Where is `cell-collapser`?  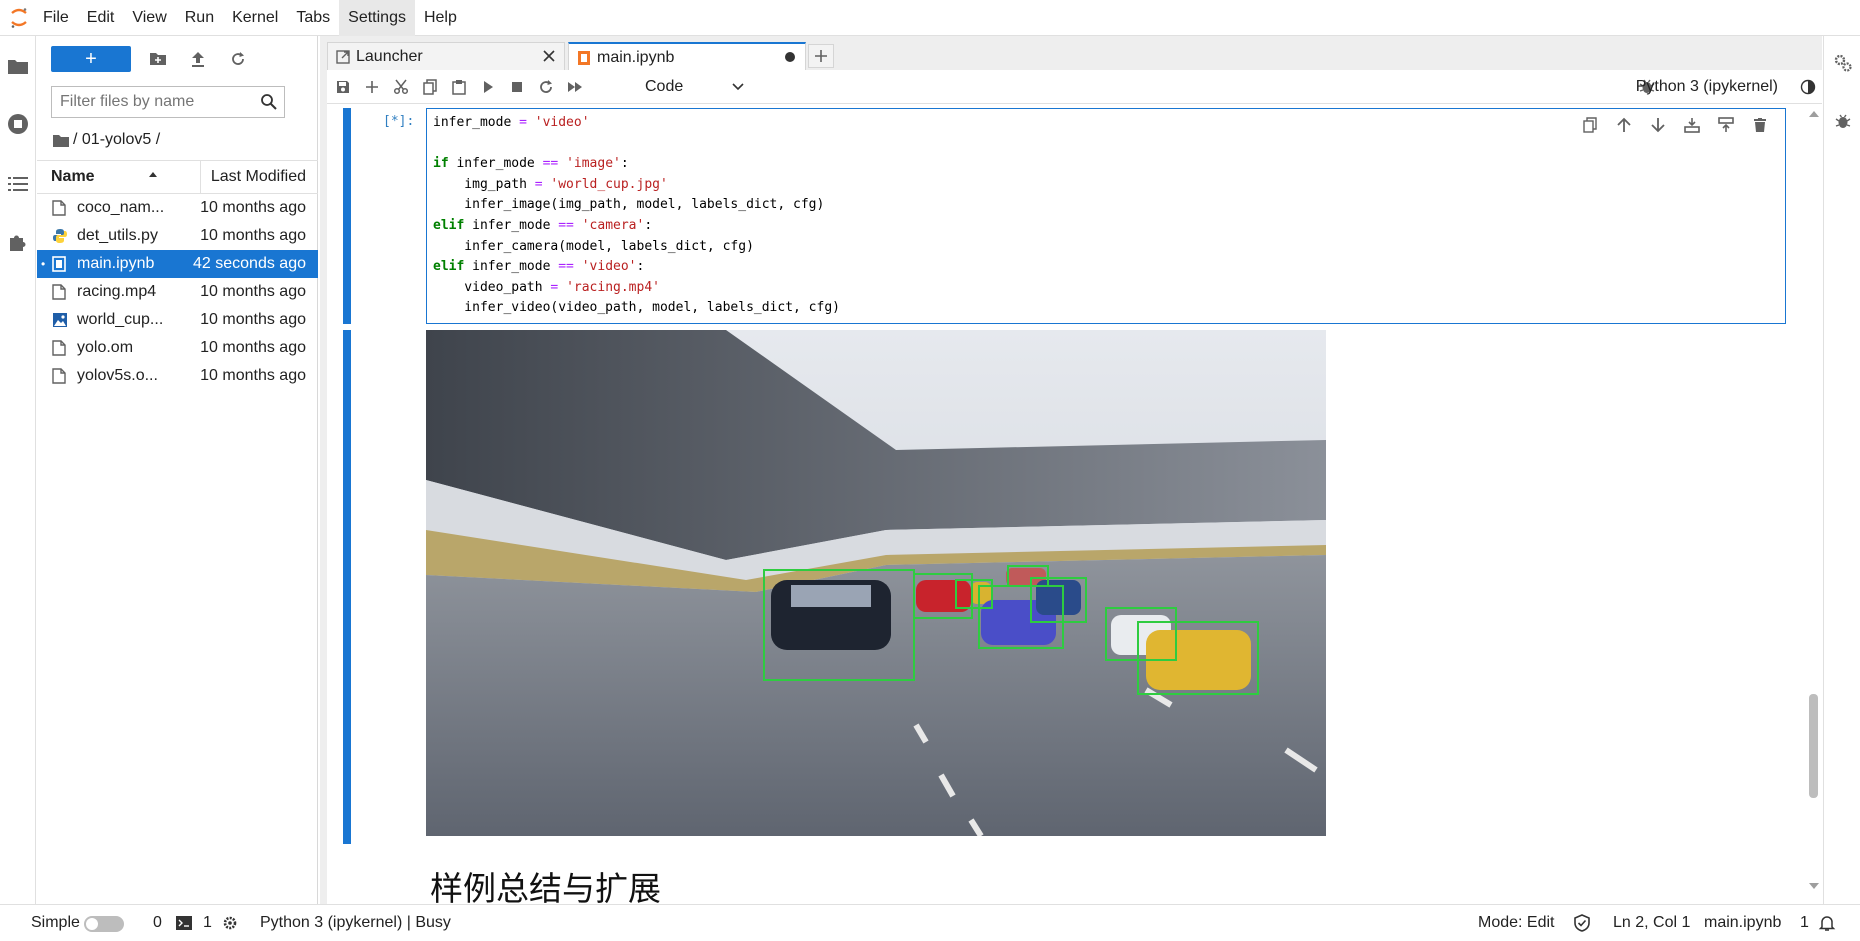 cell-collapser is located at coordinates (347, 216).